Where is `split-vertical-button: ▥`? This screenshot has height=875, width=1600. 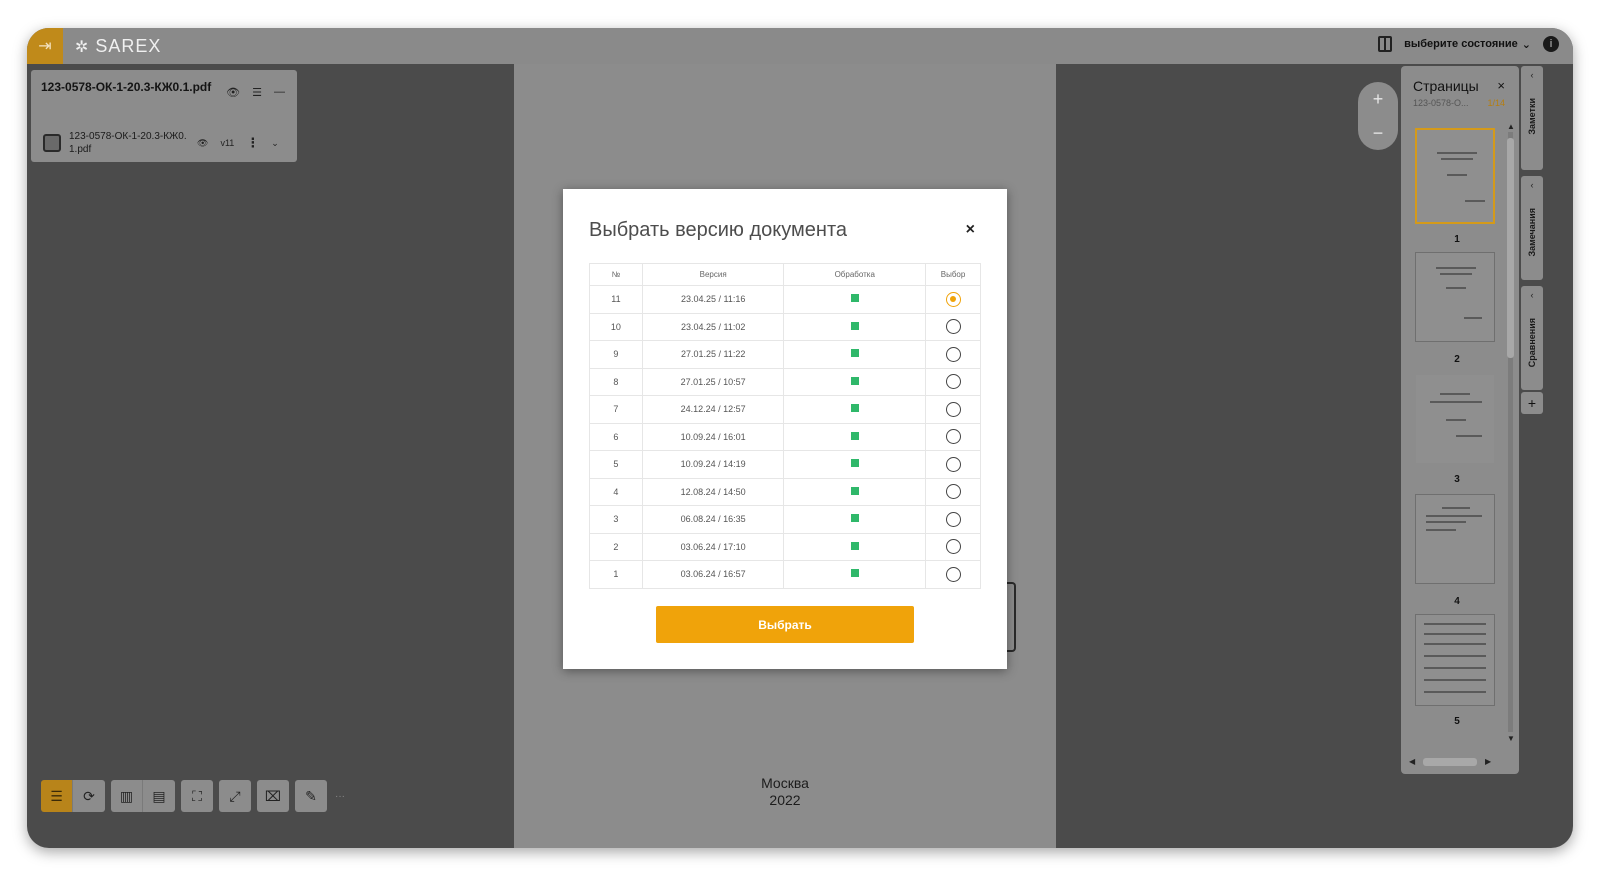
split-vertical-button: ▥ is located at coordinates (127, 796).